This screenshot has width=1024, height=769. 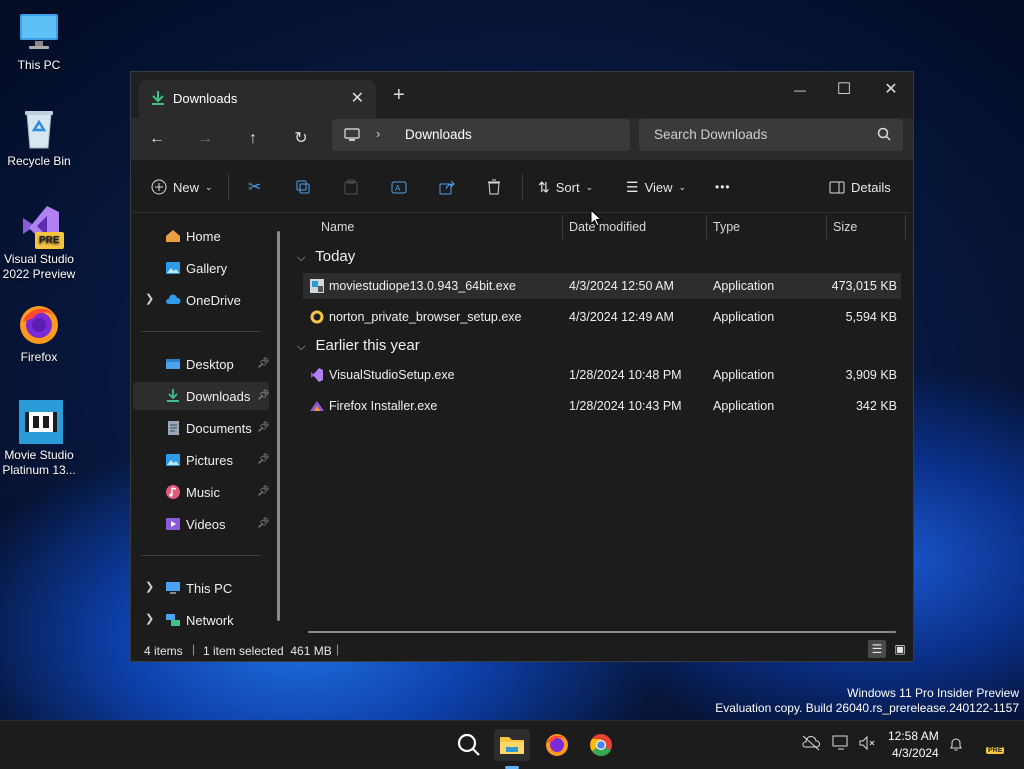 What do you see at coordinates (253, 139) in the screenshot?
I see `up-arrow-icon: ↑` at bounding box center [253, 139].